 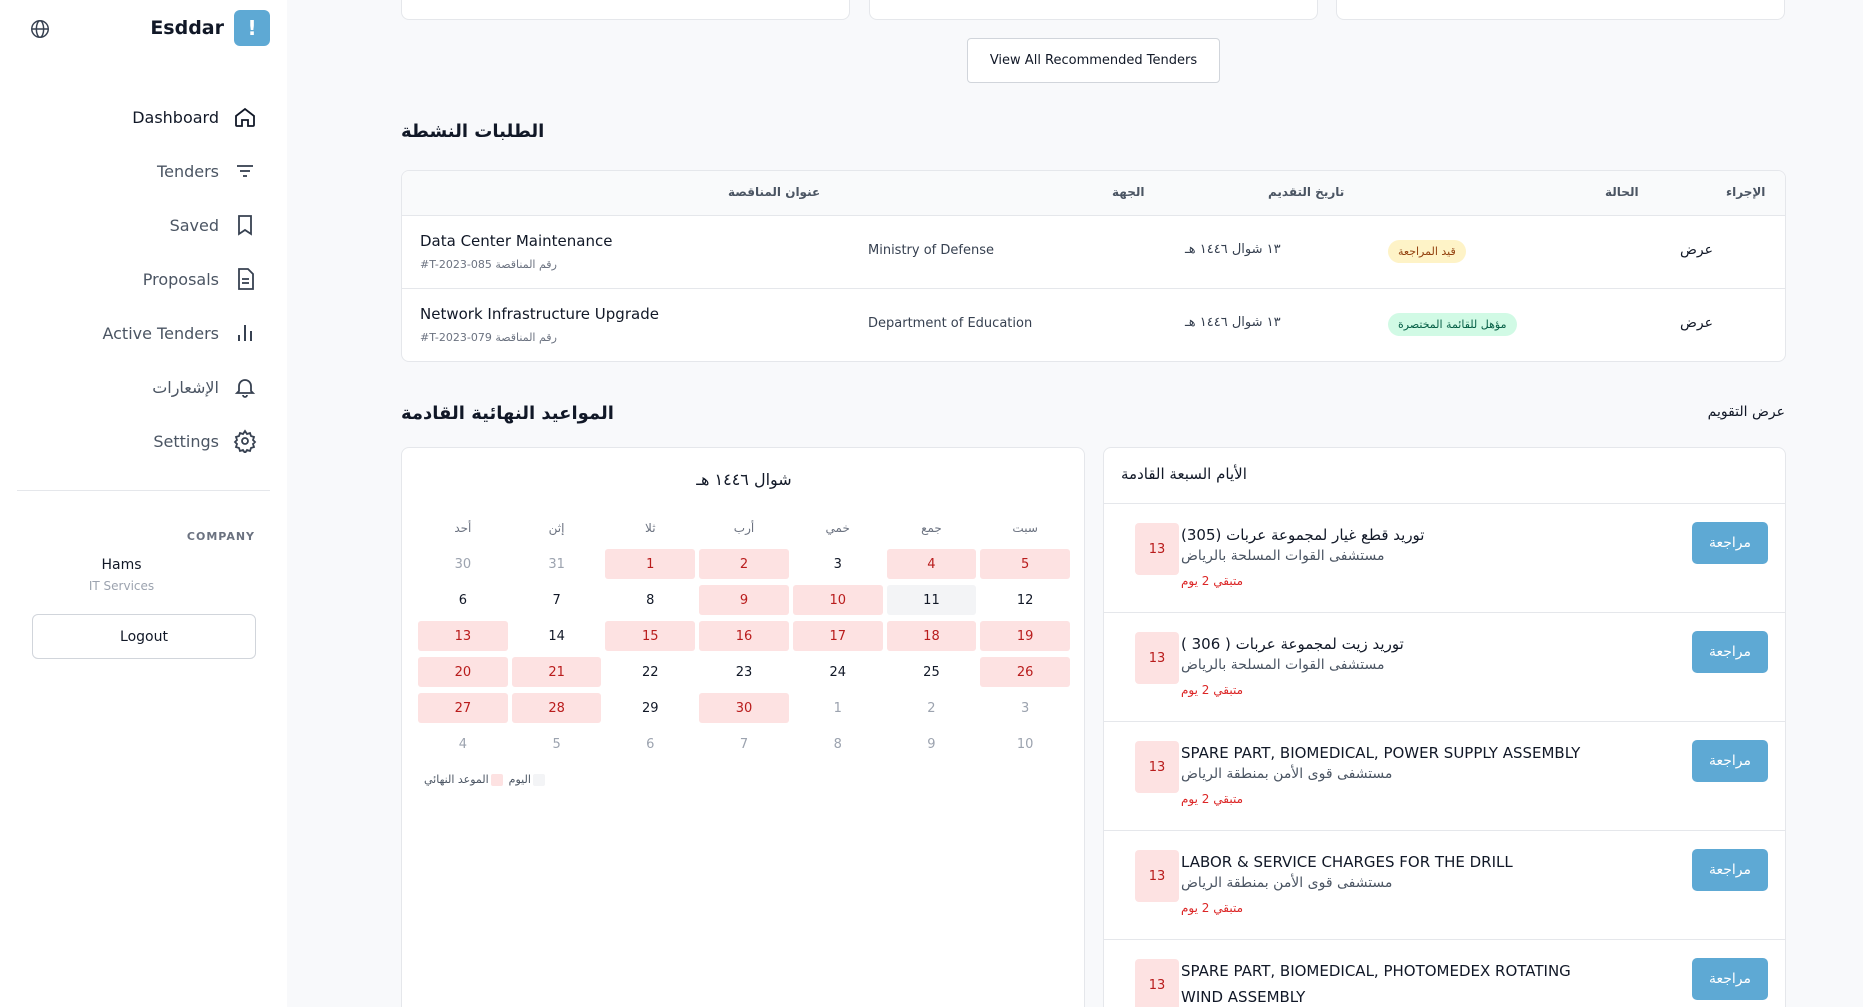 I want to click on calendar-day: 24, so click(x=838, y=672).